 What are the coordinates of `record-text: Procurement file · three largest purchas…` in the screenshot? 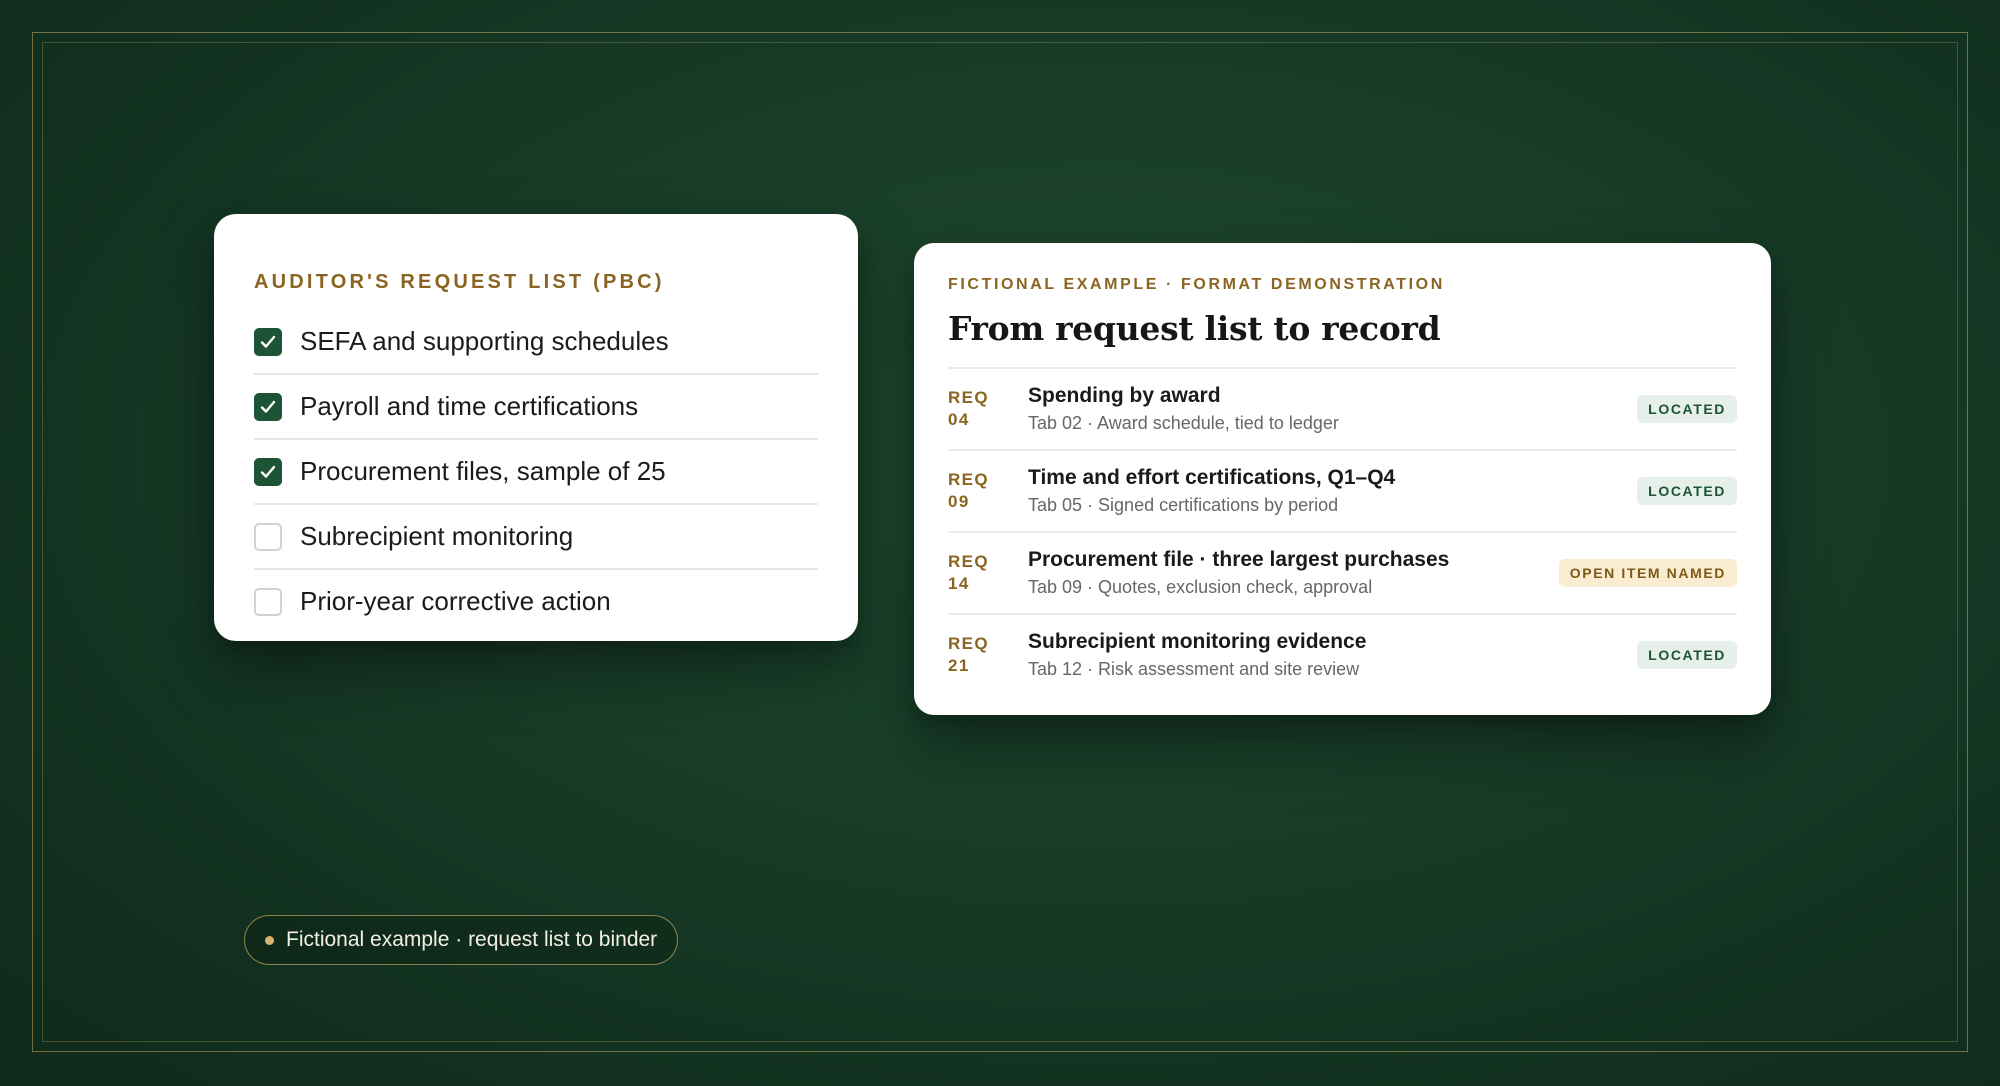 It's located at (1293, 573).